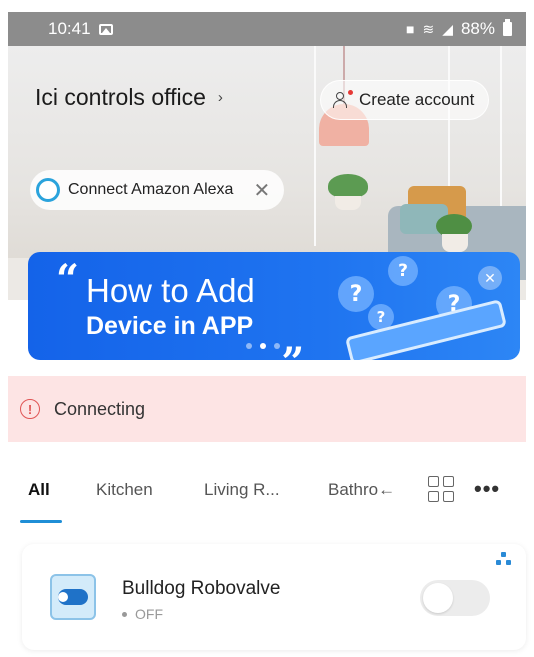 This screenshot has width=534, height=657. What do you see at coordinates (504, 559) in the screenshot?
I see `network-icon` at bounding box center [504, 559].